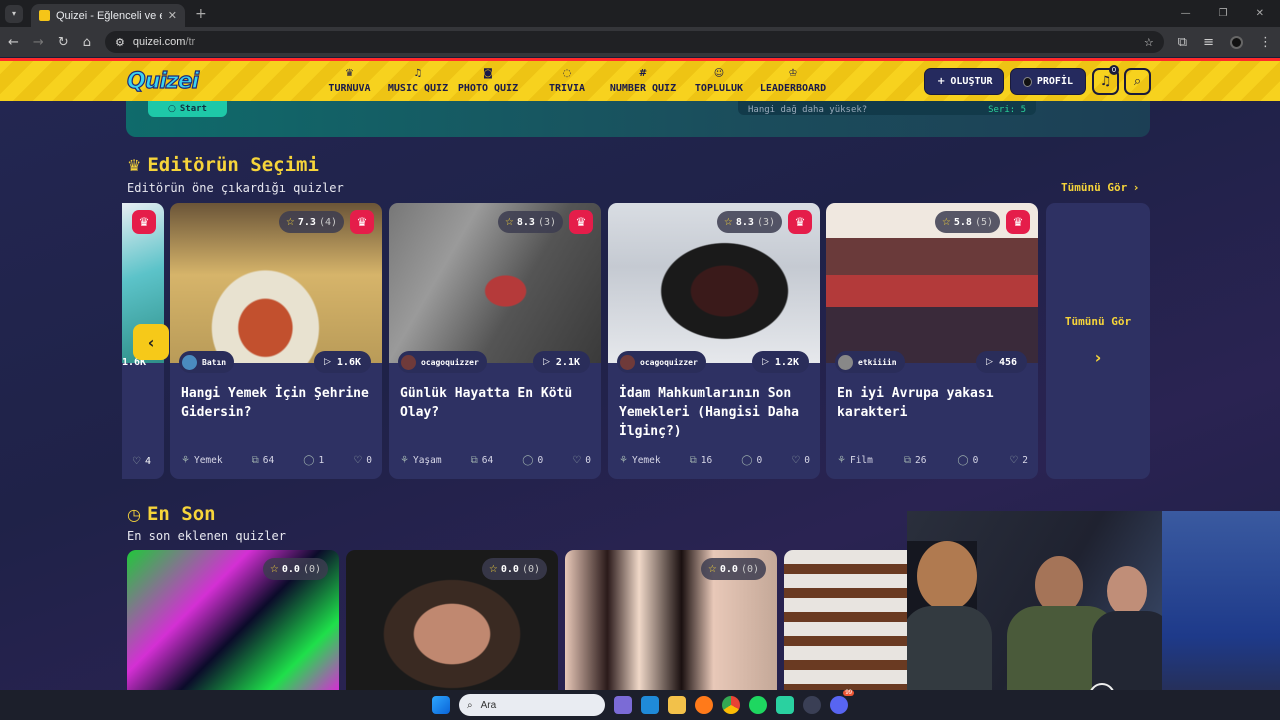  What do you see at coordinates (964, 81) in the screenshot?
I see `create-button: + OLUŞTUR` at bounding box center [964, 81].